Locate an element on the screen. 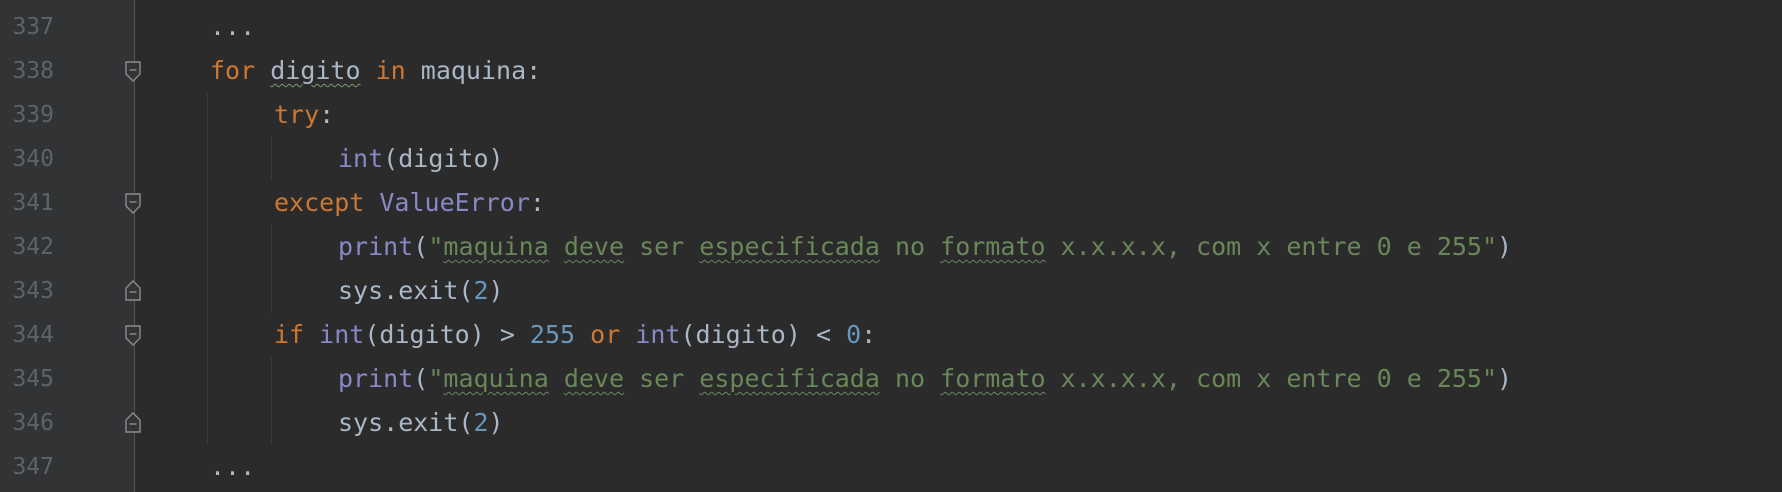  keyword-or: or is located at coordinates (605, 334).